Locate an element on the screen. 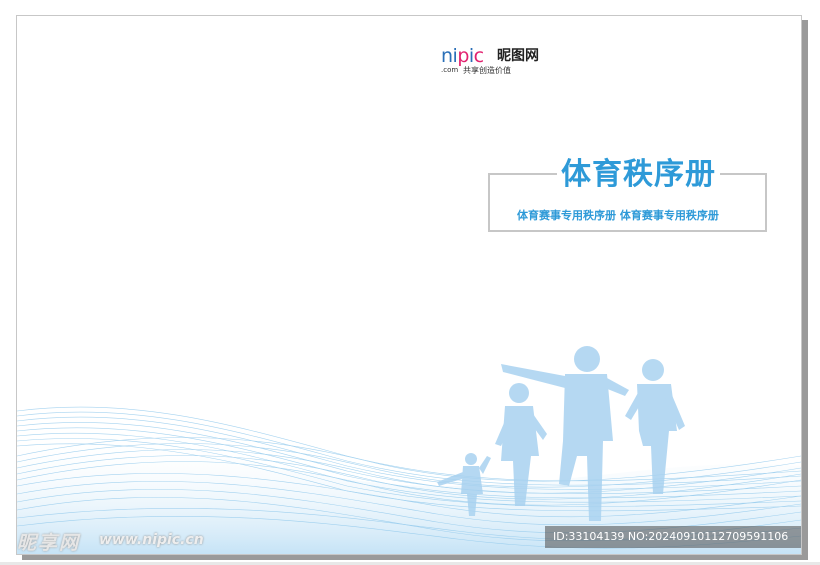  cover-title: 体育秩序册 is located at coordinates (638, 175).